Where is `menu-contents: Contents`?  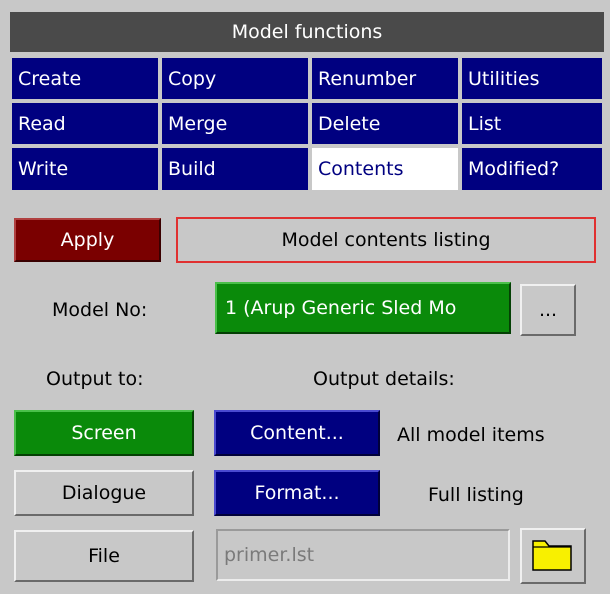 menu-contents: Contents is located at coordinates (385, 169).